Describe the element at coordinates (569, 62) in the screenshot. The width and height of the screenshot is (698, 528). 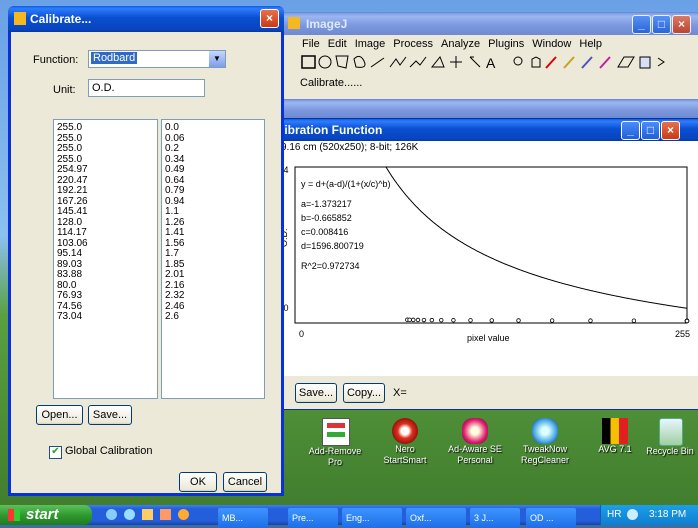
I see `pencil-tool-icon` at that location.